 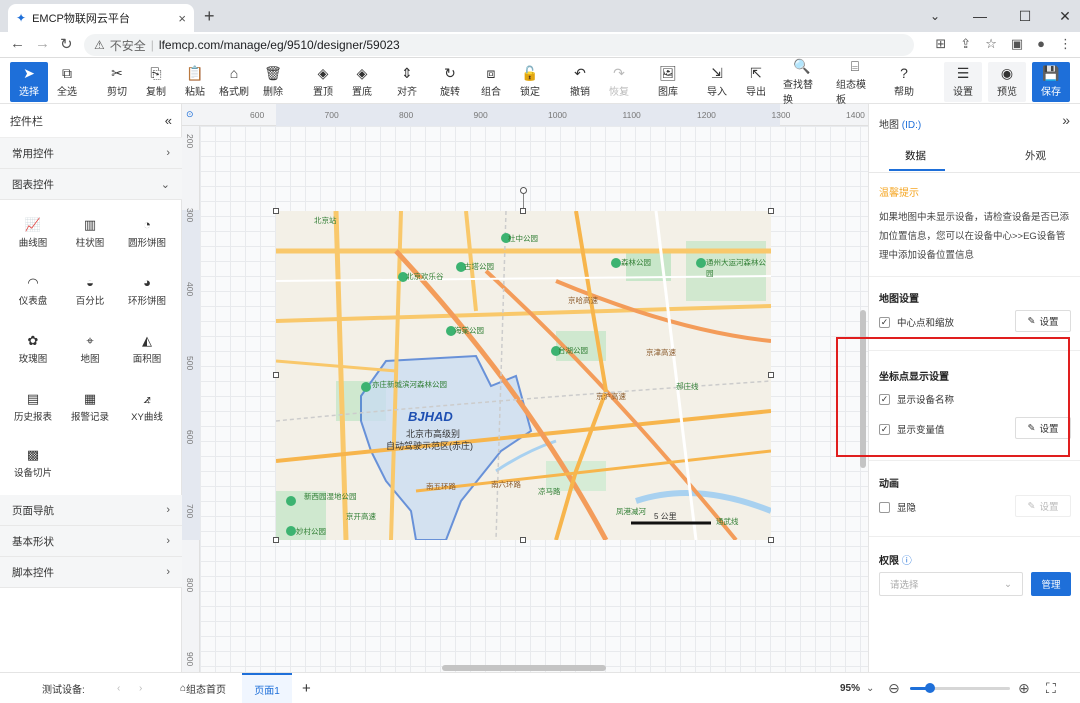 I want to click on tile-bar-chart: ▥ 柱状图, so click(x=90, y=233).